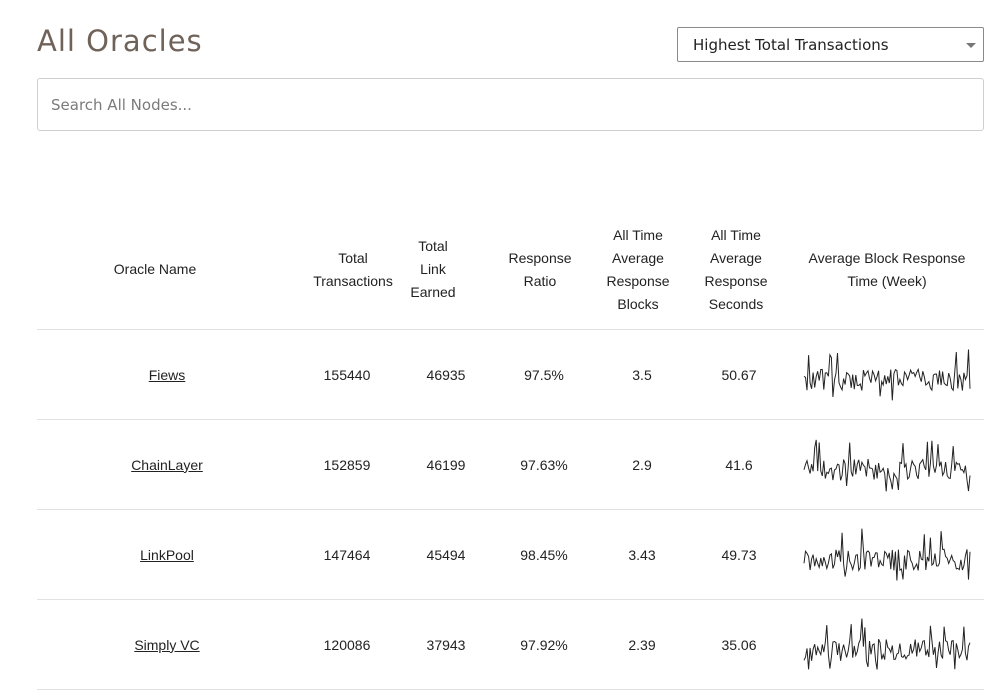 This screenshot has height=696, width=1000. I want to click on header-avg-block-response-week: Average Block Response Time (Week), so click(887, 269).